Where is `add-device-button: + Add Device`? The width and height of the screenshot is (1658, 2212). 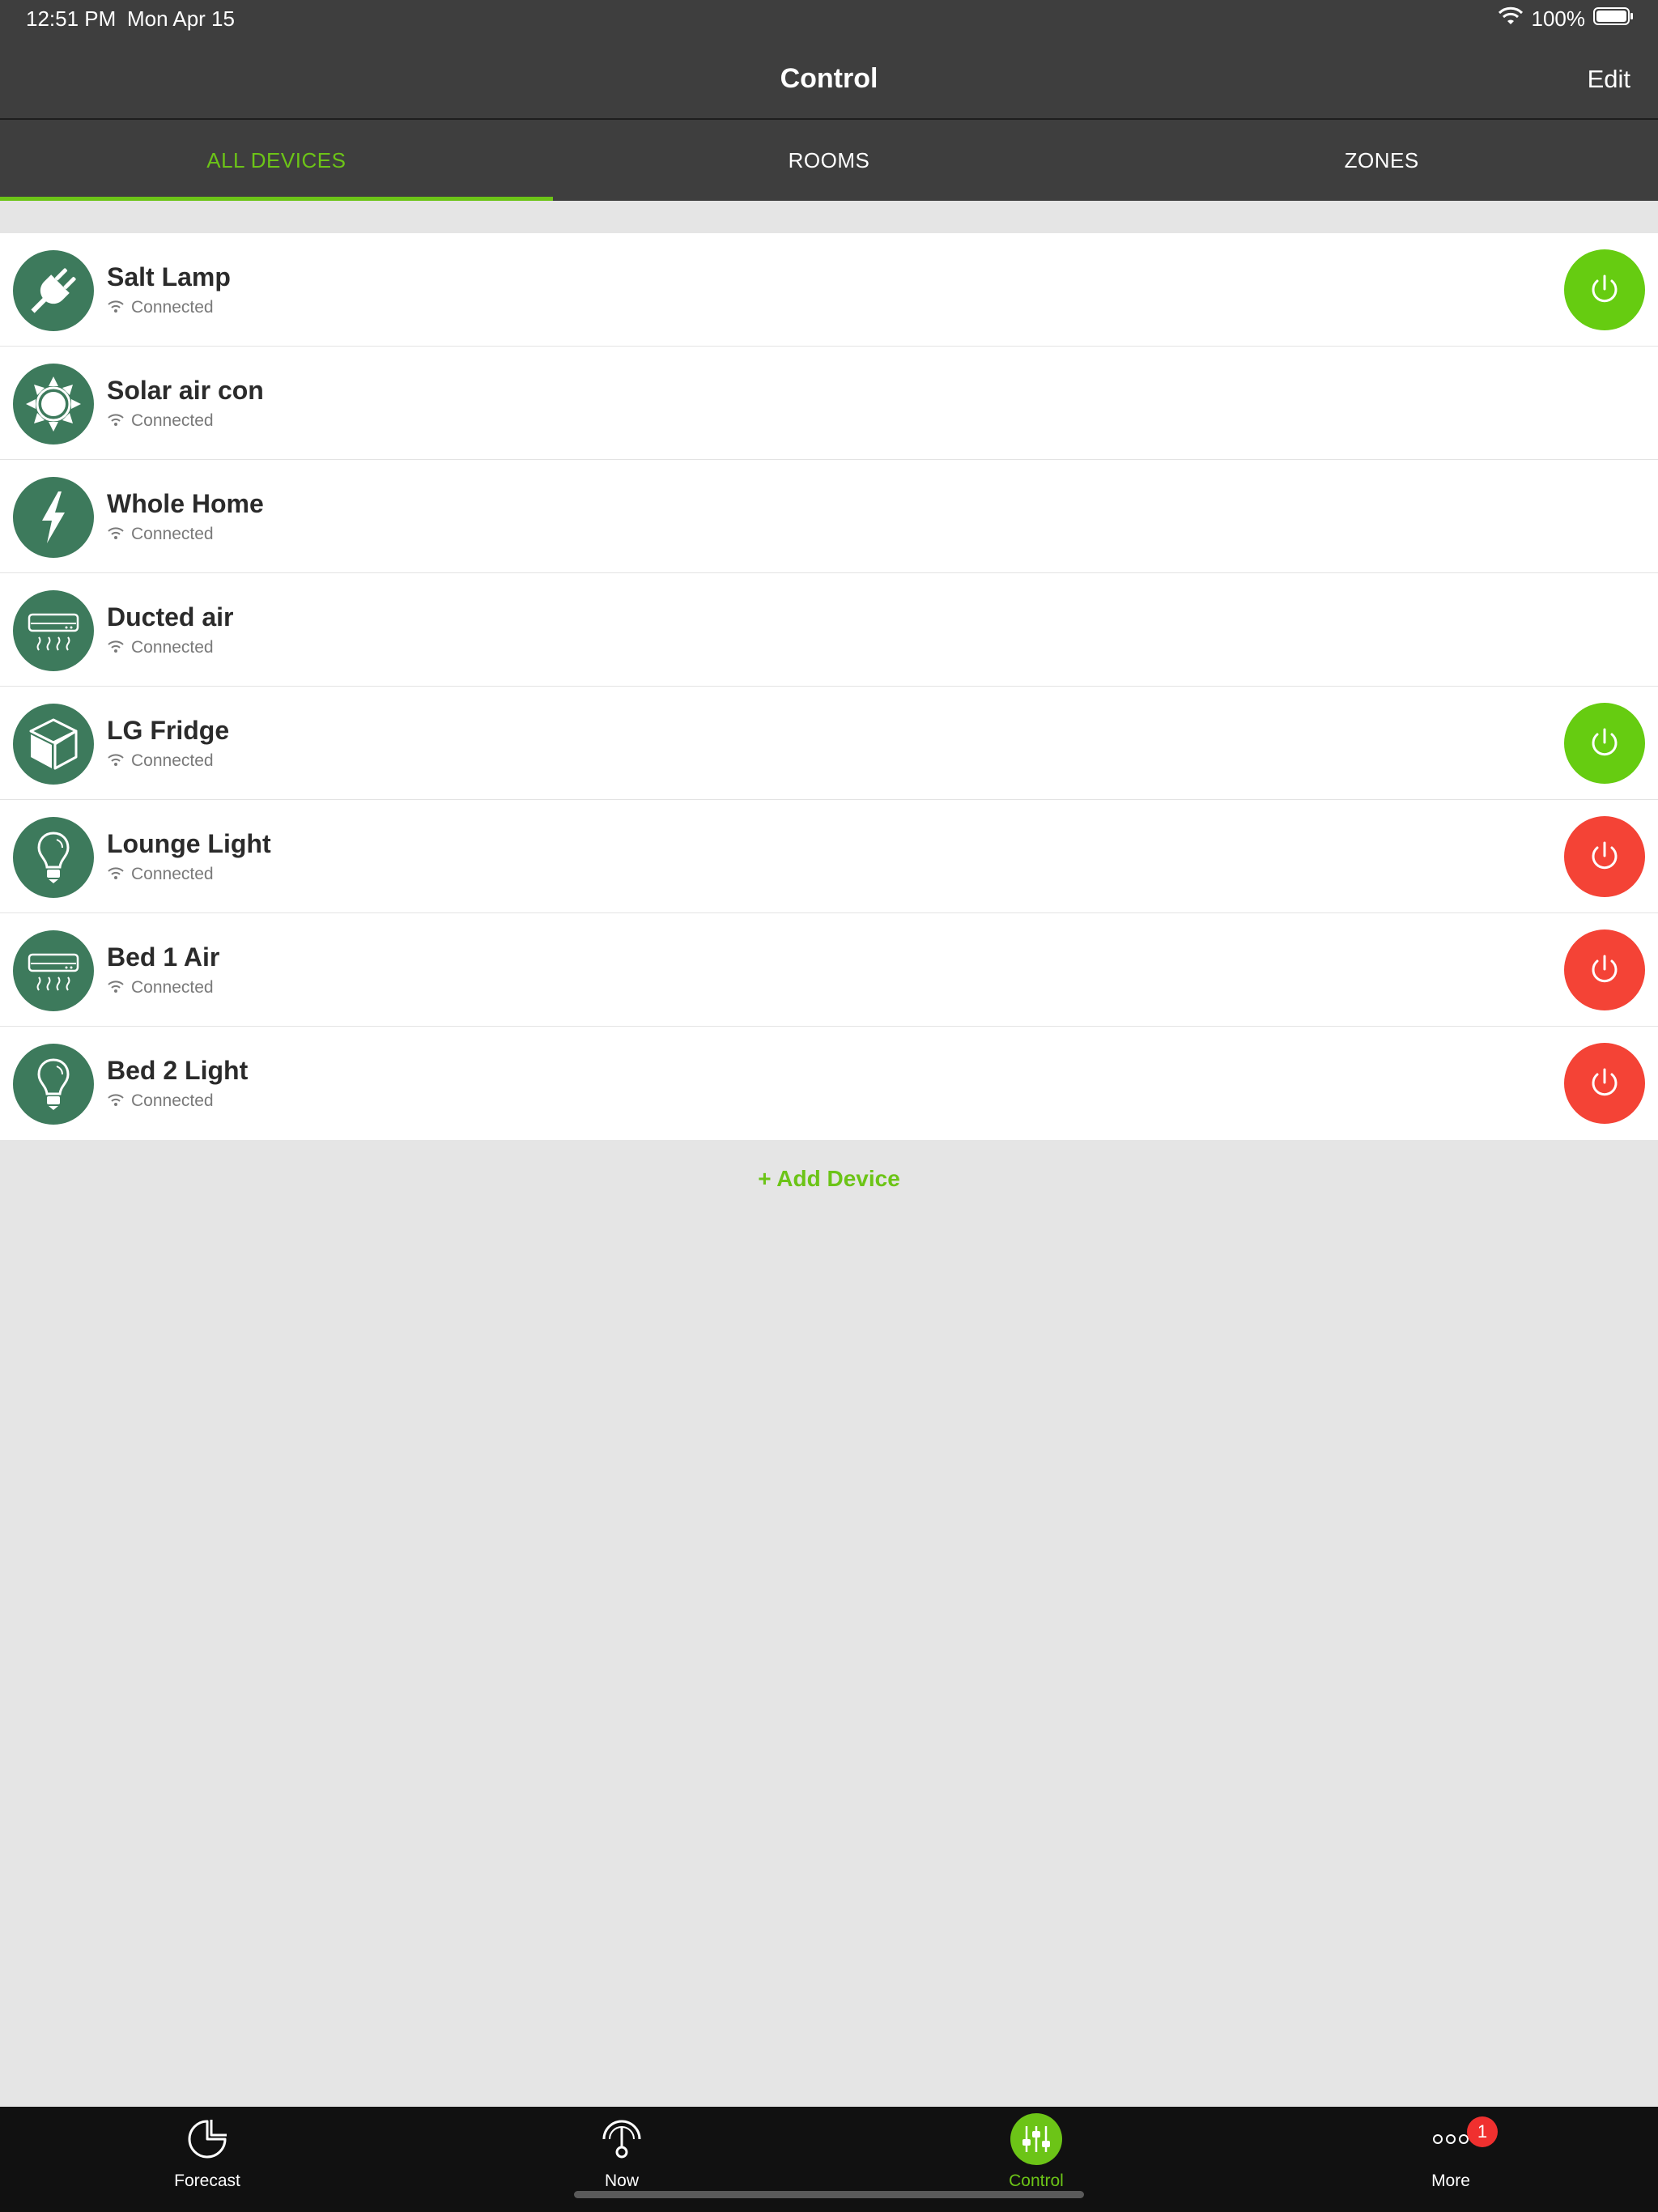
add-device-button: + Add Device is located at coordinates (829, 1179).